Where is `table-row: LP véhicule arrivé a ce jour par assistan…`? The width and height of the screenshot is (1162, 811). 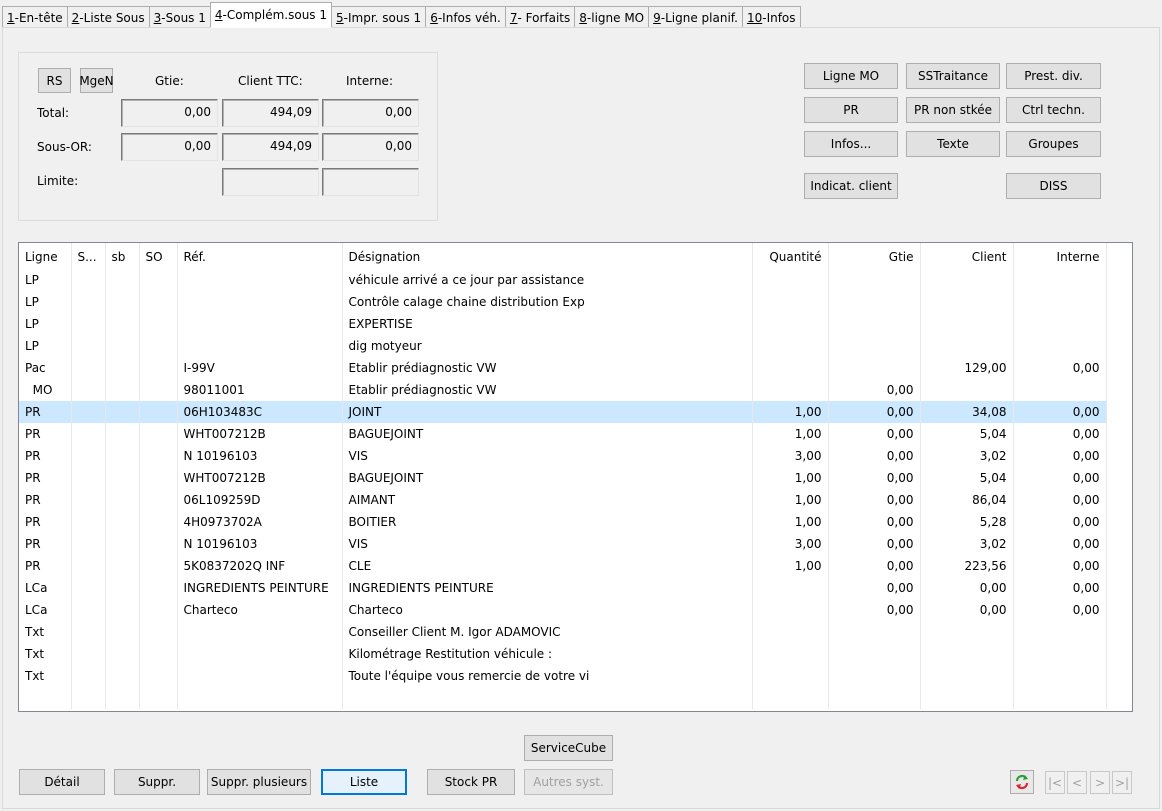 table-row: LP véhicule arrivé a ce jour par assistan… is located at coordinates (563, 280).